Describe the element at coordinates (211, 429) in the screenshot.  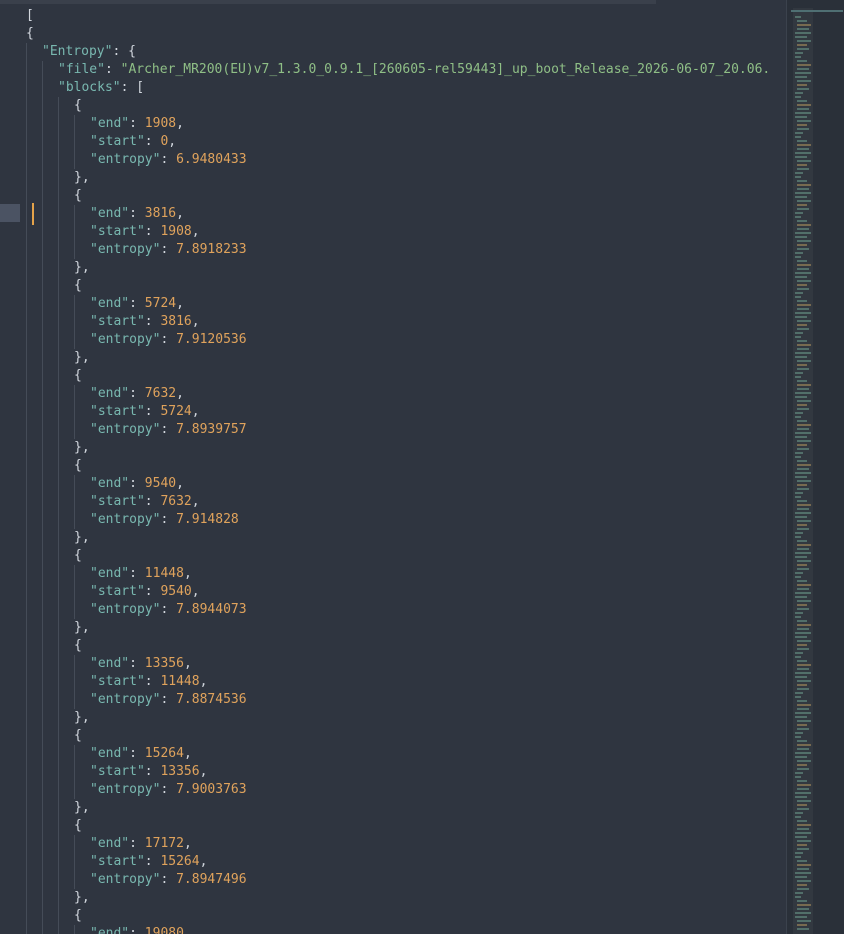
I see `token-num: 7.8939757` at that location.